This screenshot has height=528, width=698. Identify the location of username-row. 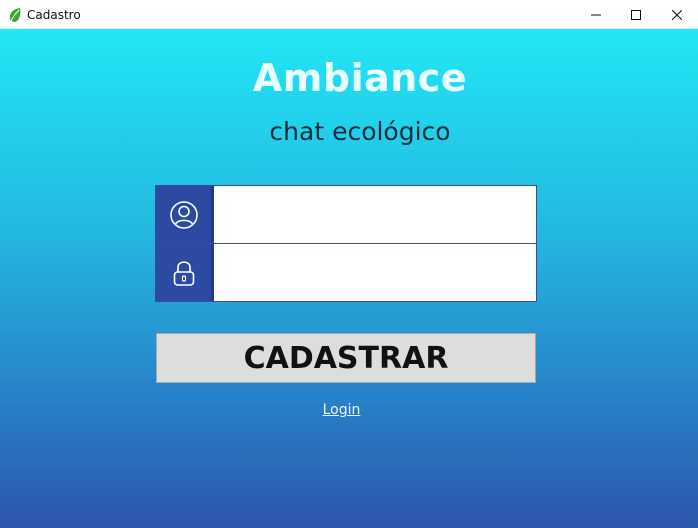
(346, 214).